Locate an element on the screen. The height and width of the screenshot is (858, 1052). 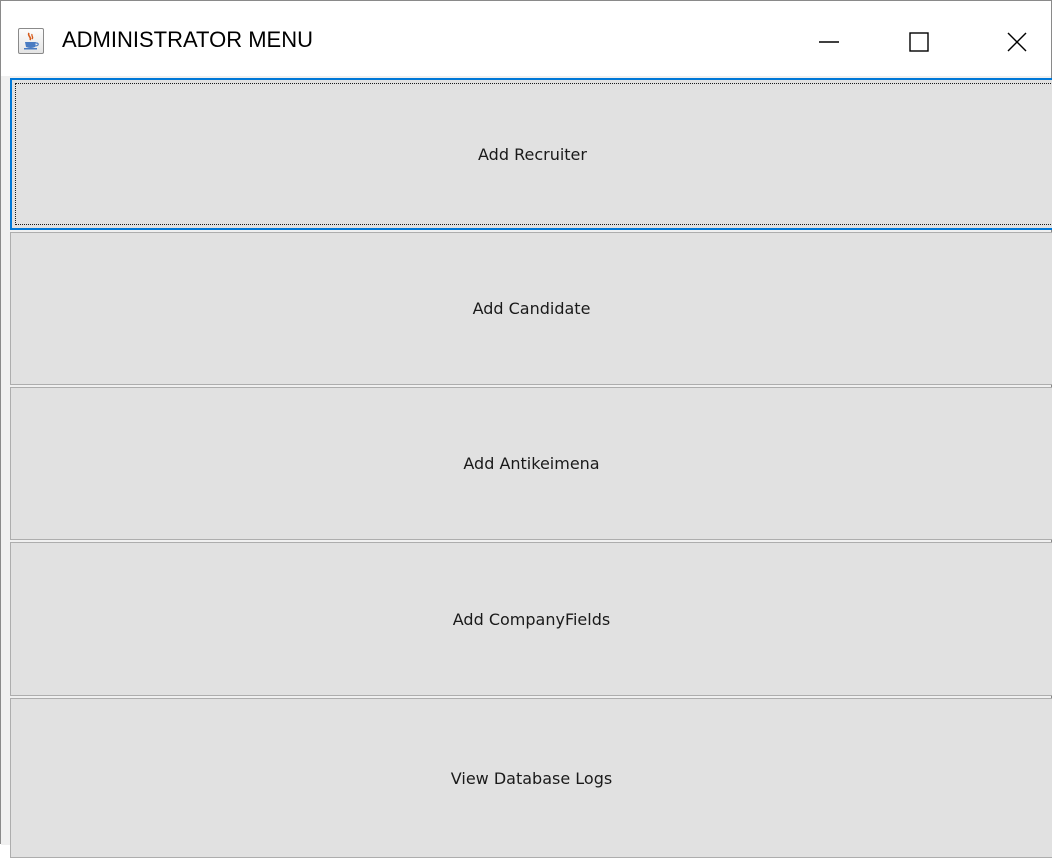
minimize-icon is located at coordinates (829, 42).